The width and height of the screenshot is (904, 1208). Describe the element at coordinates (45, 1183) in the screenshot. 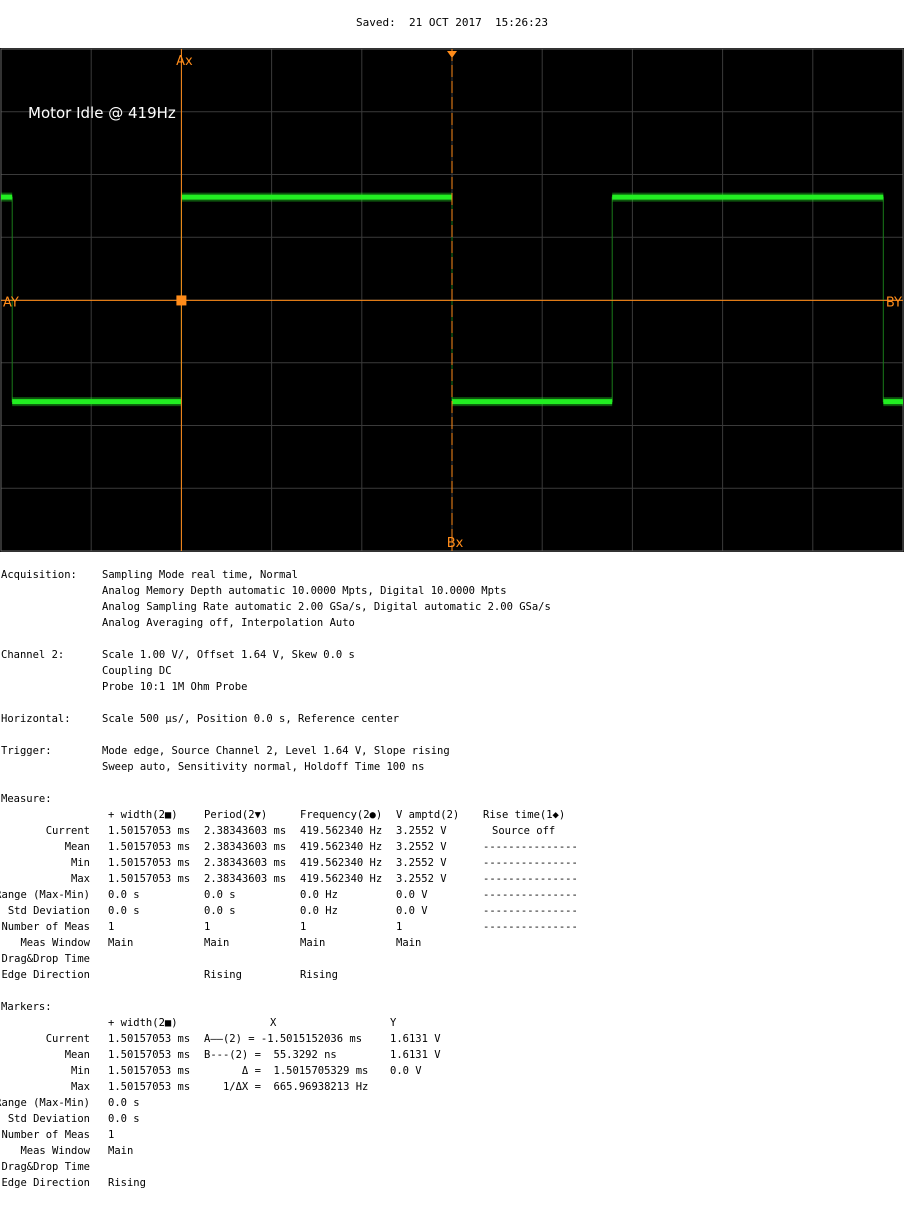

I see `markers-row-label: Edge Direction` at that location.